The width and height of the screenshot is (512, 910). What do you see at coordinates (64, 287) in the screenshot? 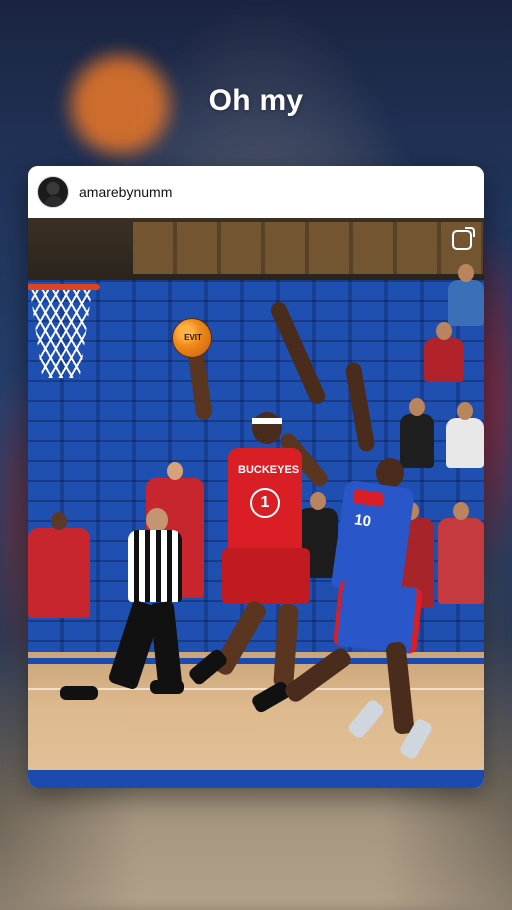
I see `hoop-rim` at bounding box center [64, 287].